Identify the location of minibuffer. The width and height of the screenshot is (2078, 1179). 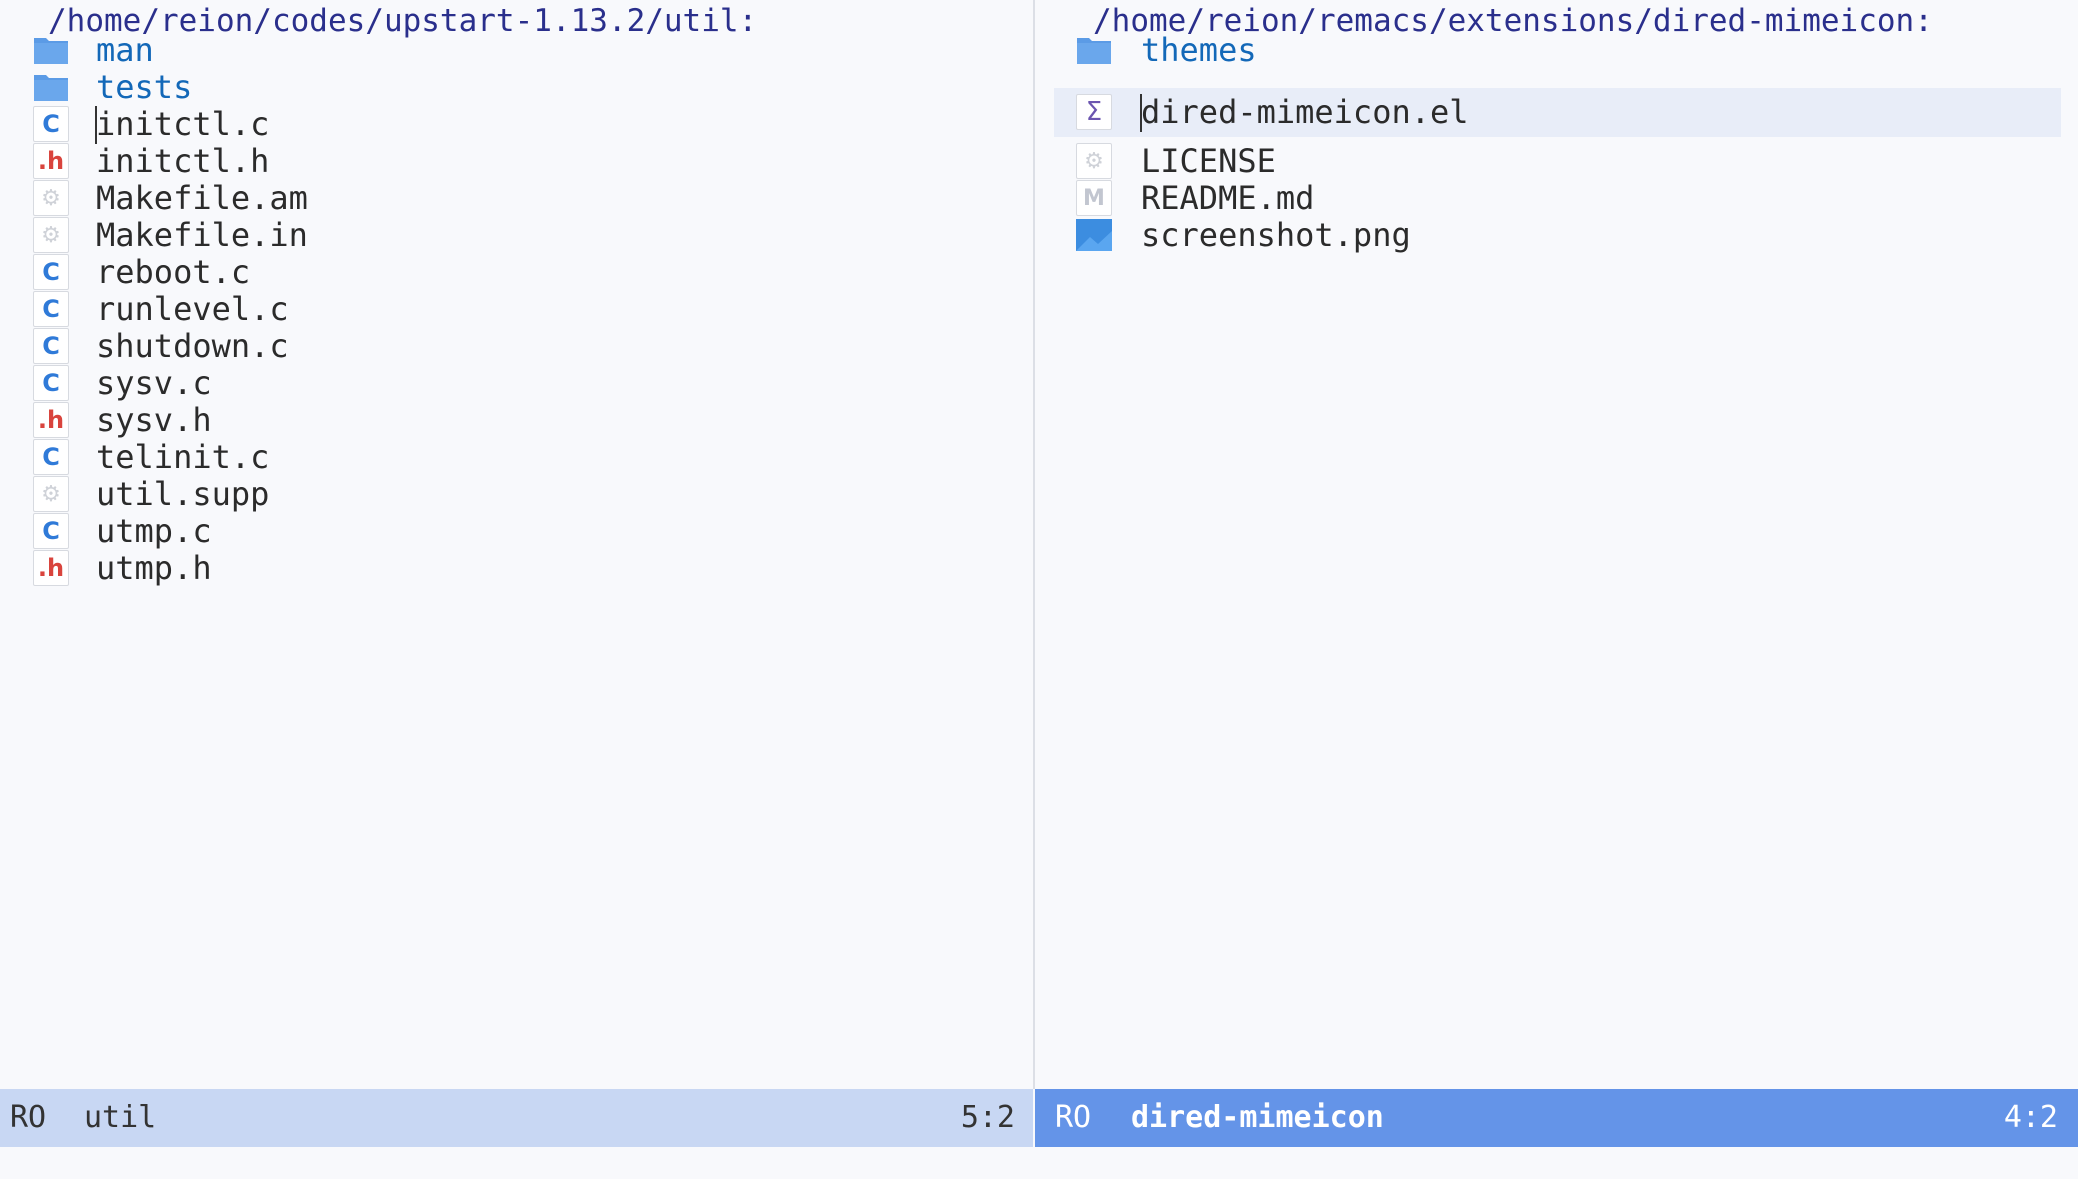
(1039, 1163).